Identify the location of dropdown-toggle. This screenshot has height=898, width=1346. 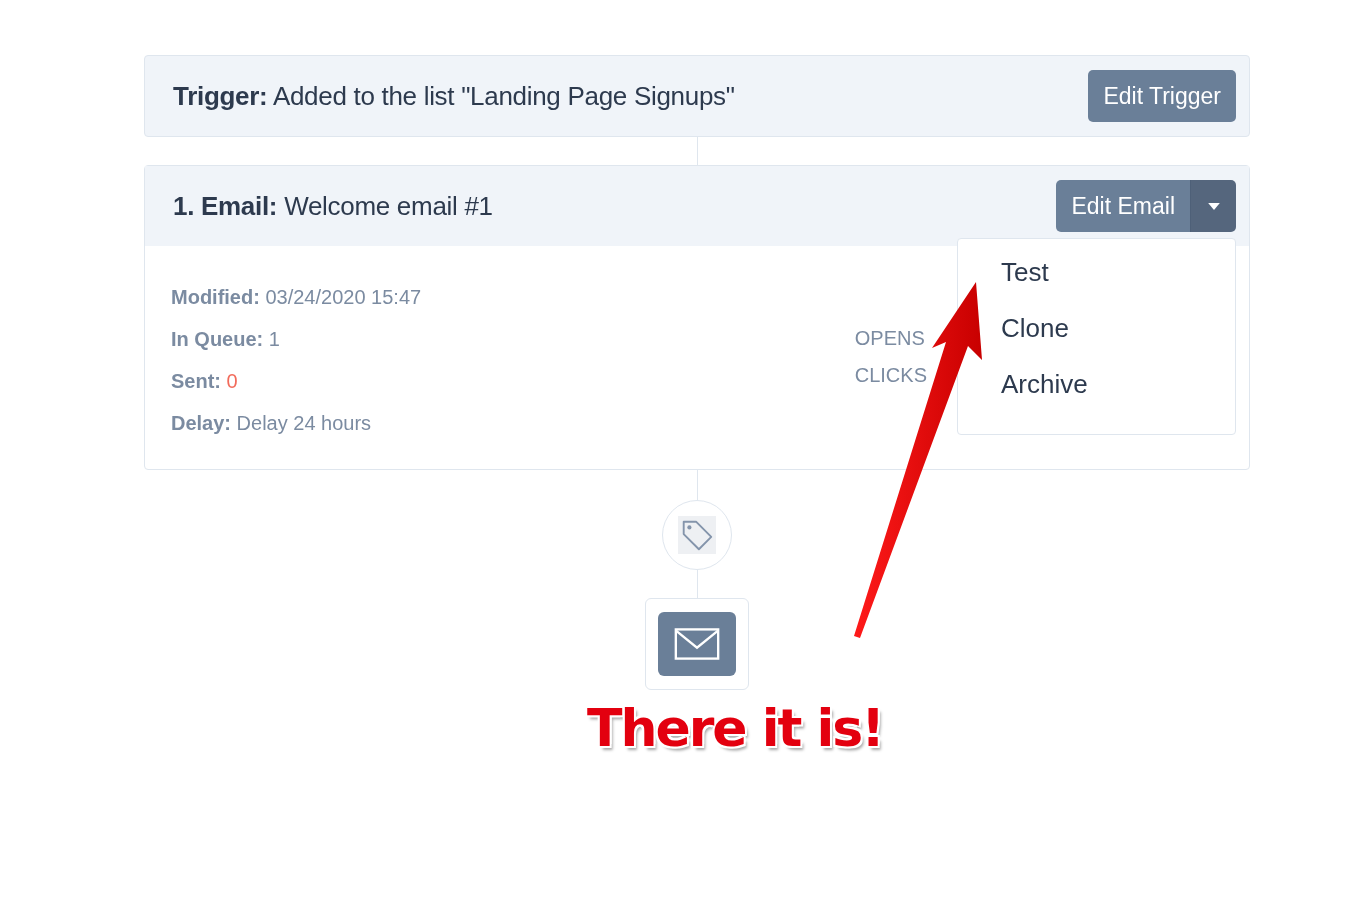
(1213, 206).